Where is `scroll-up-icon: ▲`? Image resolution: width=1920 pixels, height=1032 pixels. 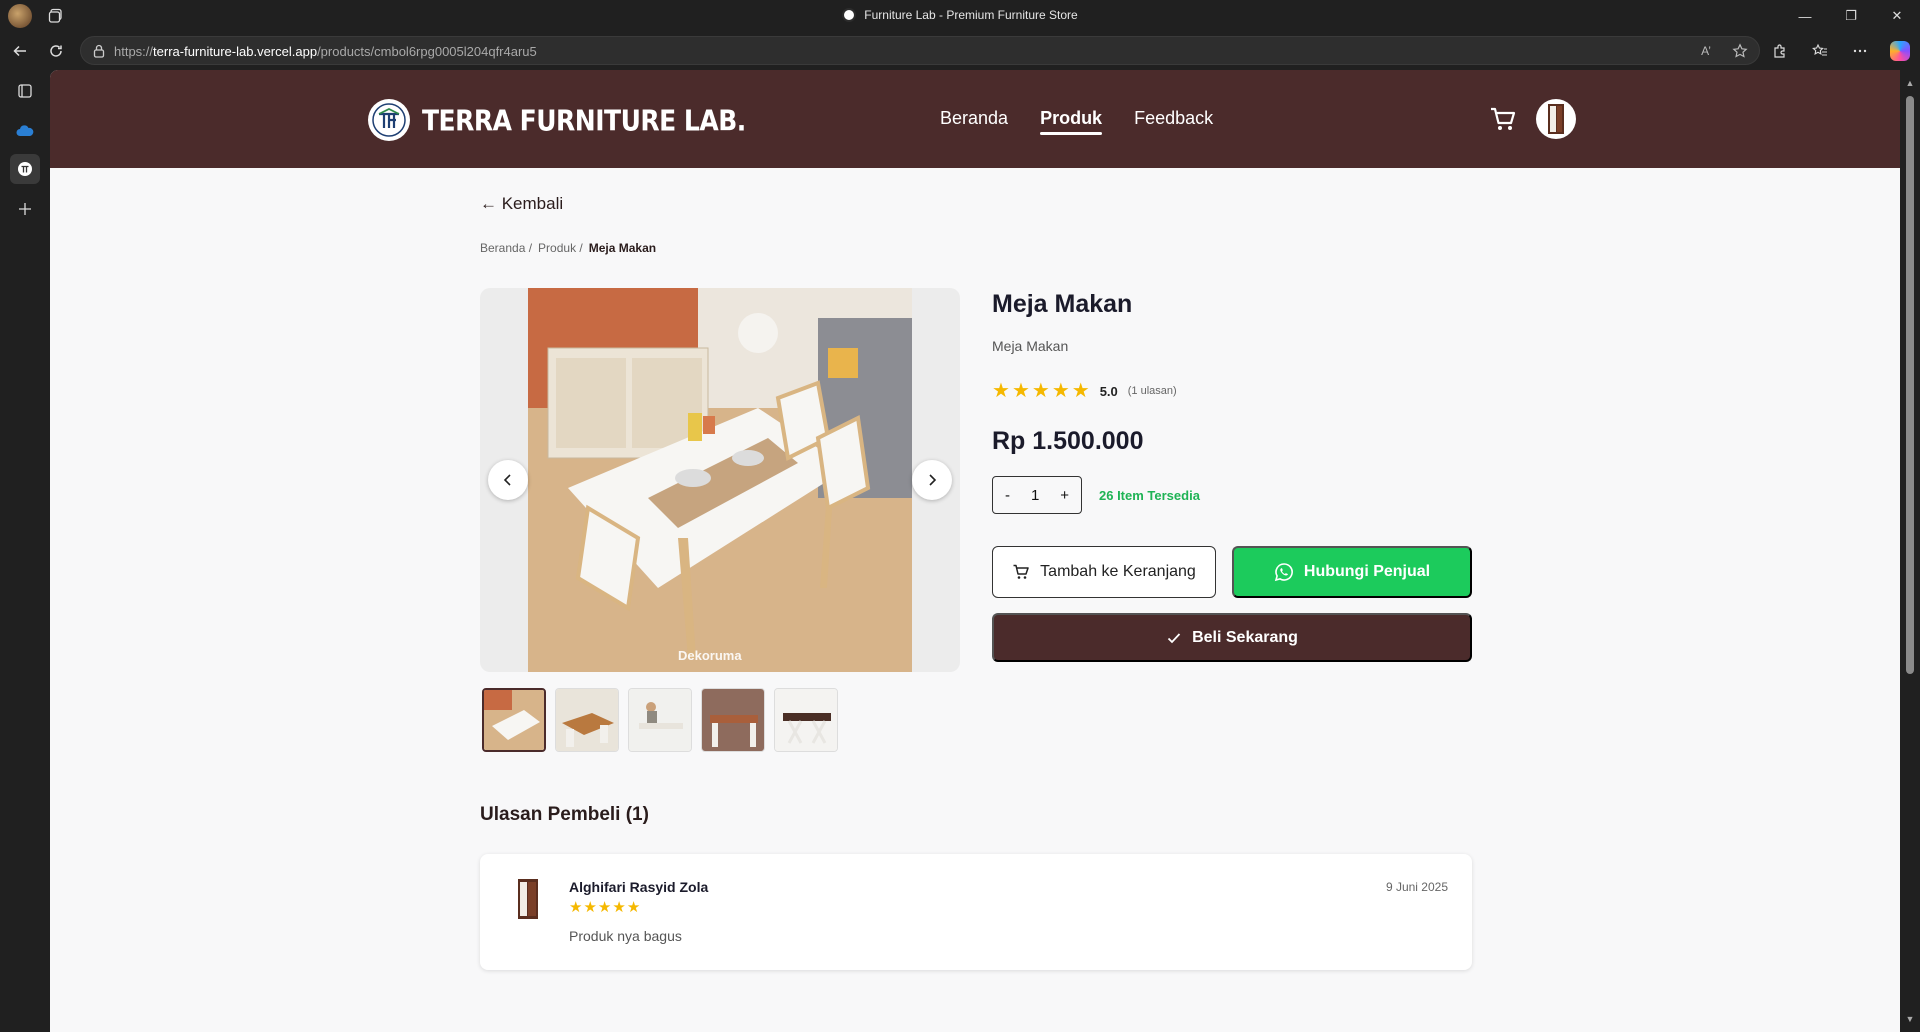 scroll-up-icon: ▲ is located at coordinates (1910, 83).